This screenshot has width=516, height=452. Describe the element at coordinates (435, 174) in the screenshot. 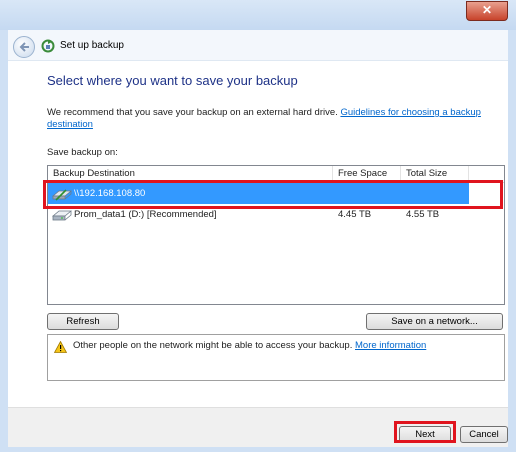

I see `column-header-total-size: Total Size` at that location.